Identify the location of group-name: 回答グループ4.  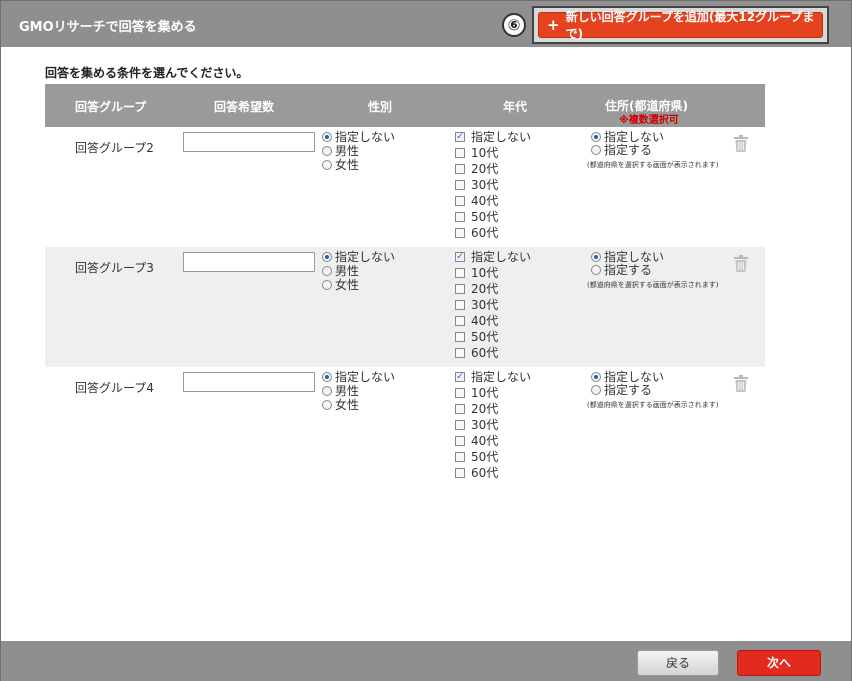
(114, 388).